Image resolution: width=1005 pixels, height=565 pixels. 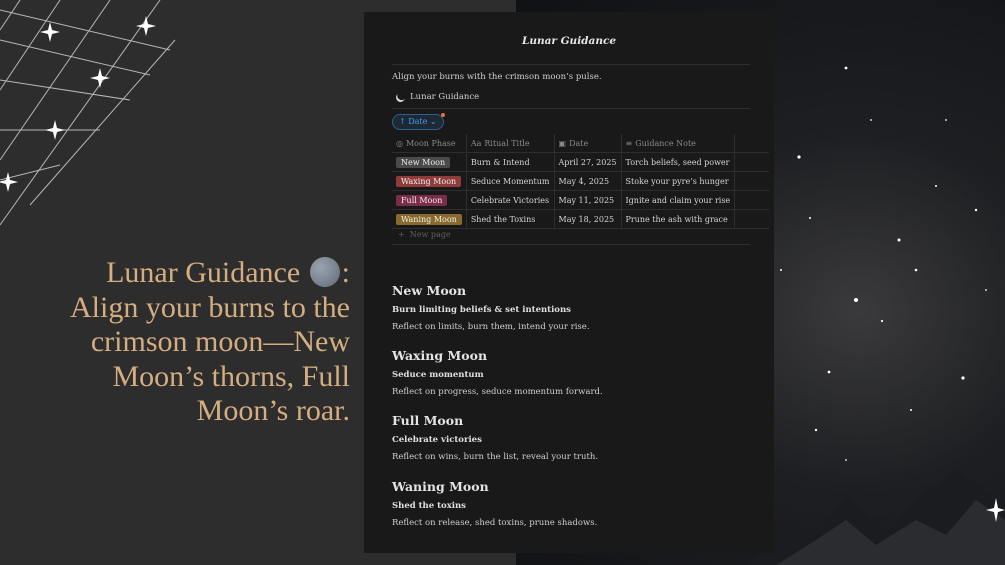 I want to click on headline-line1: Lunar Guidance, so click(x=203, y=272).